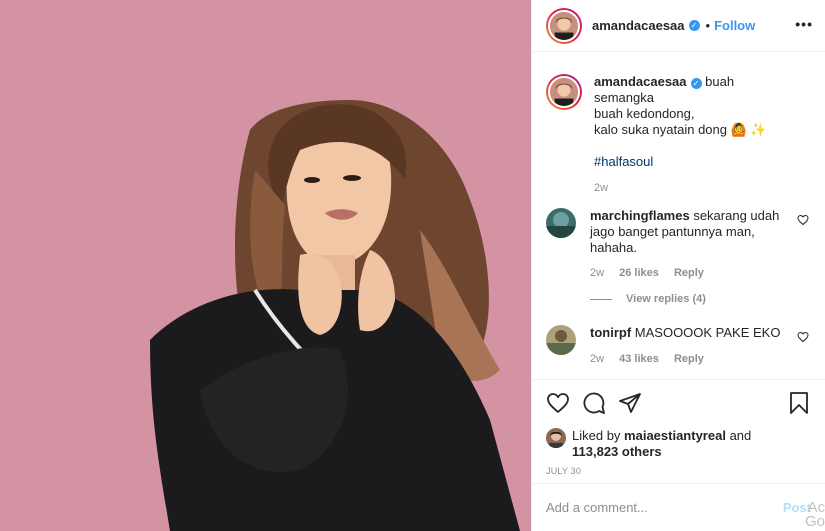  Describe the element at coordinates (691, 162) in the screenshot. I see `hashtag-link: #halfasoul` at that location.